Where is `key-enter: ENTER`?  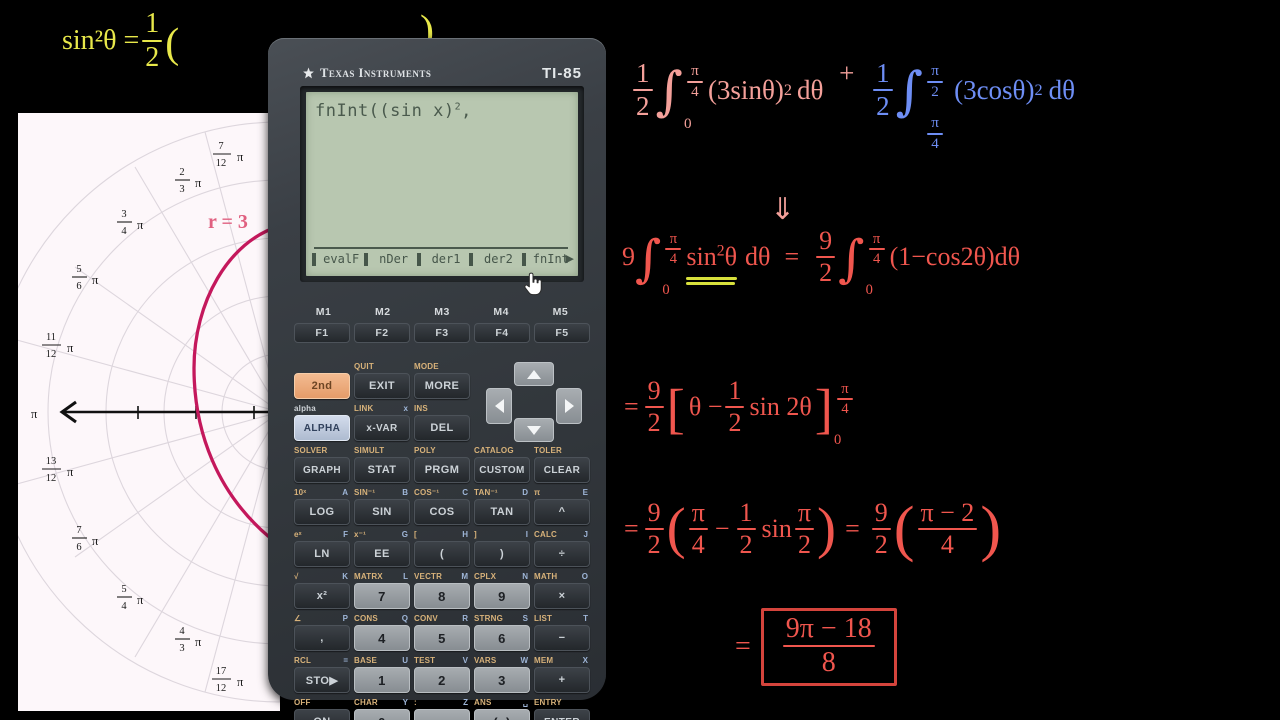 key-enter: ENTER is located at coordinates (562, 714).